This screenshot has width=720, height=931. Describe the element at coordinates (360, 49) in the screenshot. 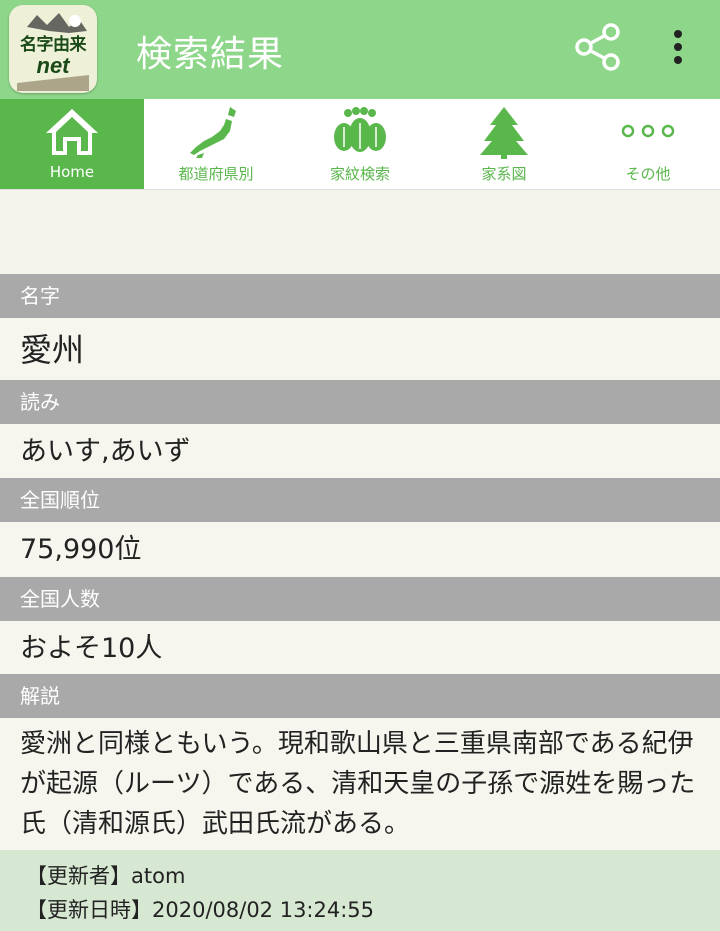

I see `app-bar: 名字由来 net 検索結果` at that location.